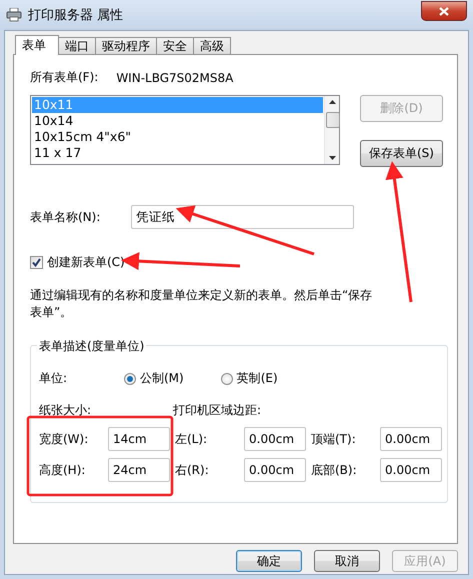 The height and width of the screenshot is (579, 473). What do you see at coordinates (76, 15) in the screenshot?
I see `window-title: 打印服务器 属性` at bounding box center [76, 15].